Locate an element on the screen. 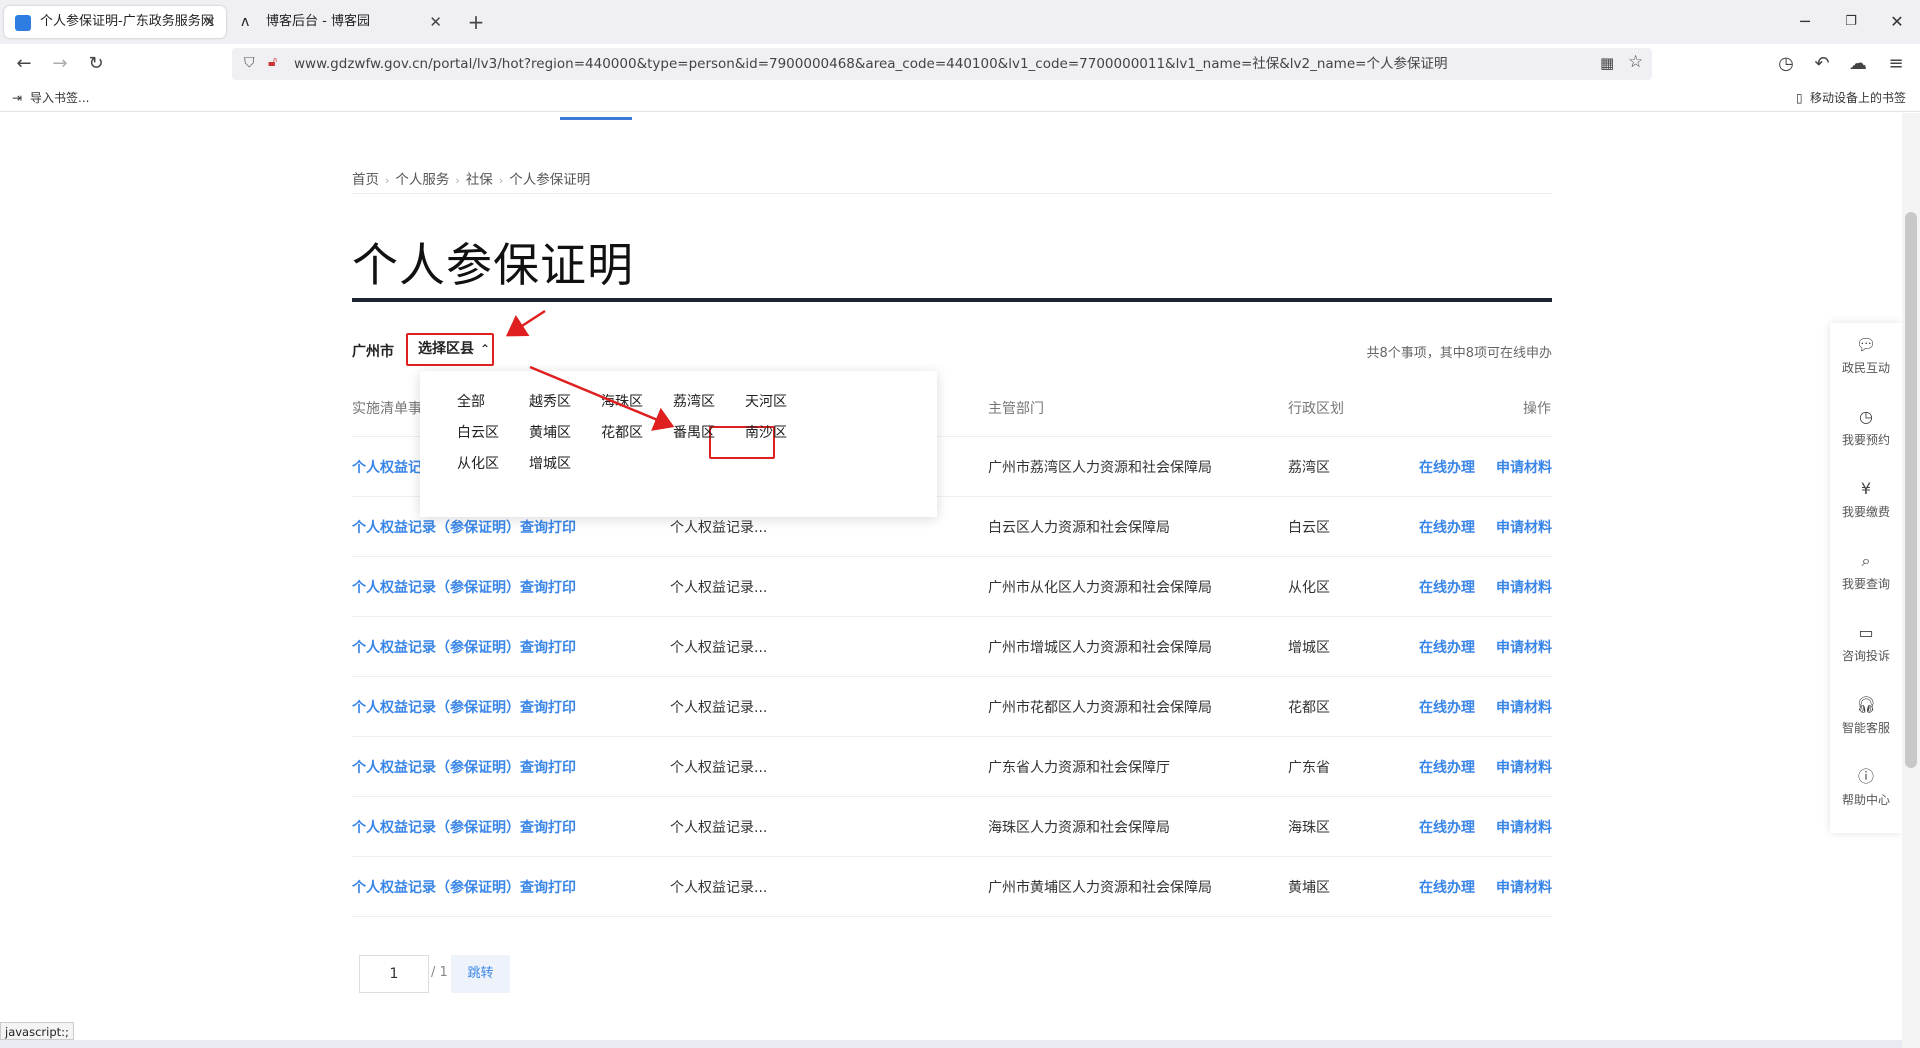 The image size is (1920, 1048). cnblogs-favicon-icon: ʌ is located at coordinates (245, 22).